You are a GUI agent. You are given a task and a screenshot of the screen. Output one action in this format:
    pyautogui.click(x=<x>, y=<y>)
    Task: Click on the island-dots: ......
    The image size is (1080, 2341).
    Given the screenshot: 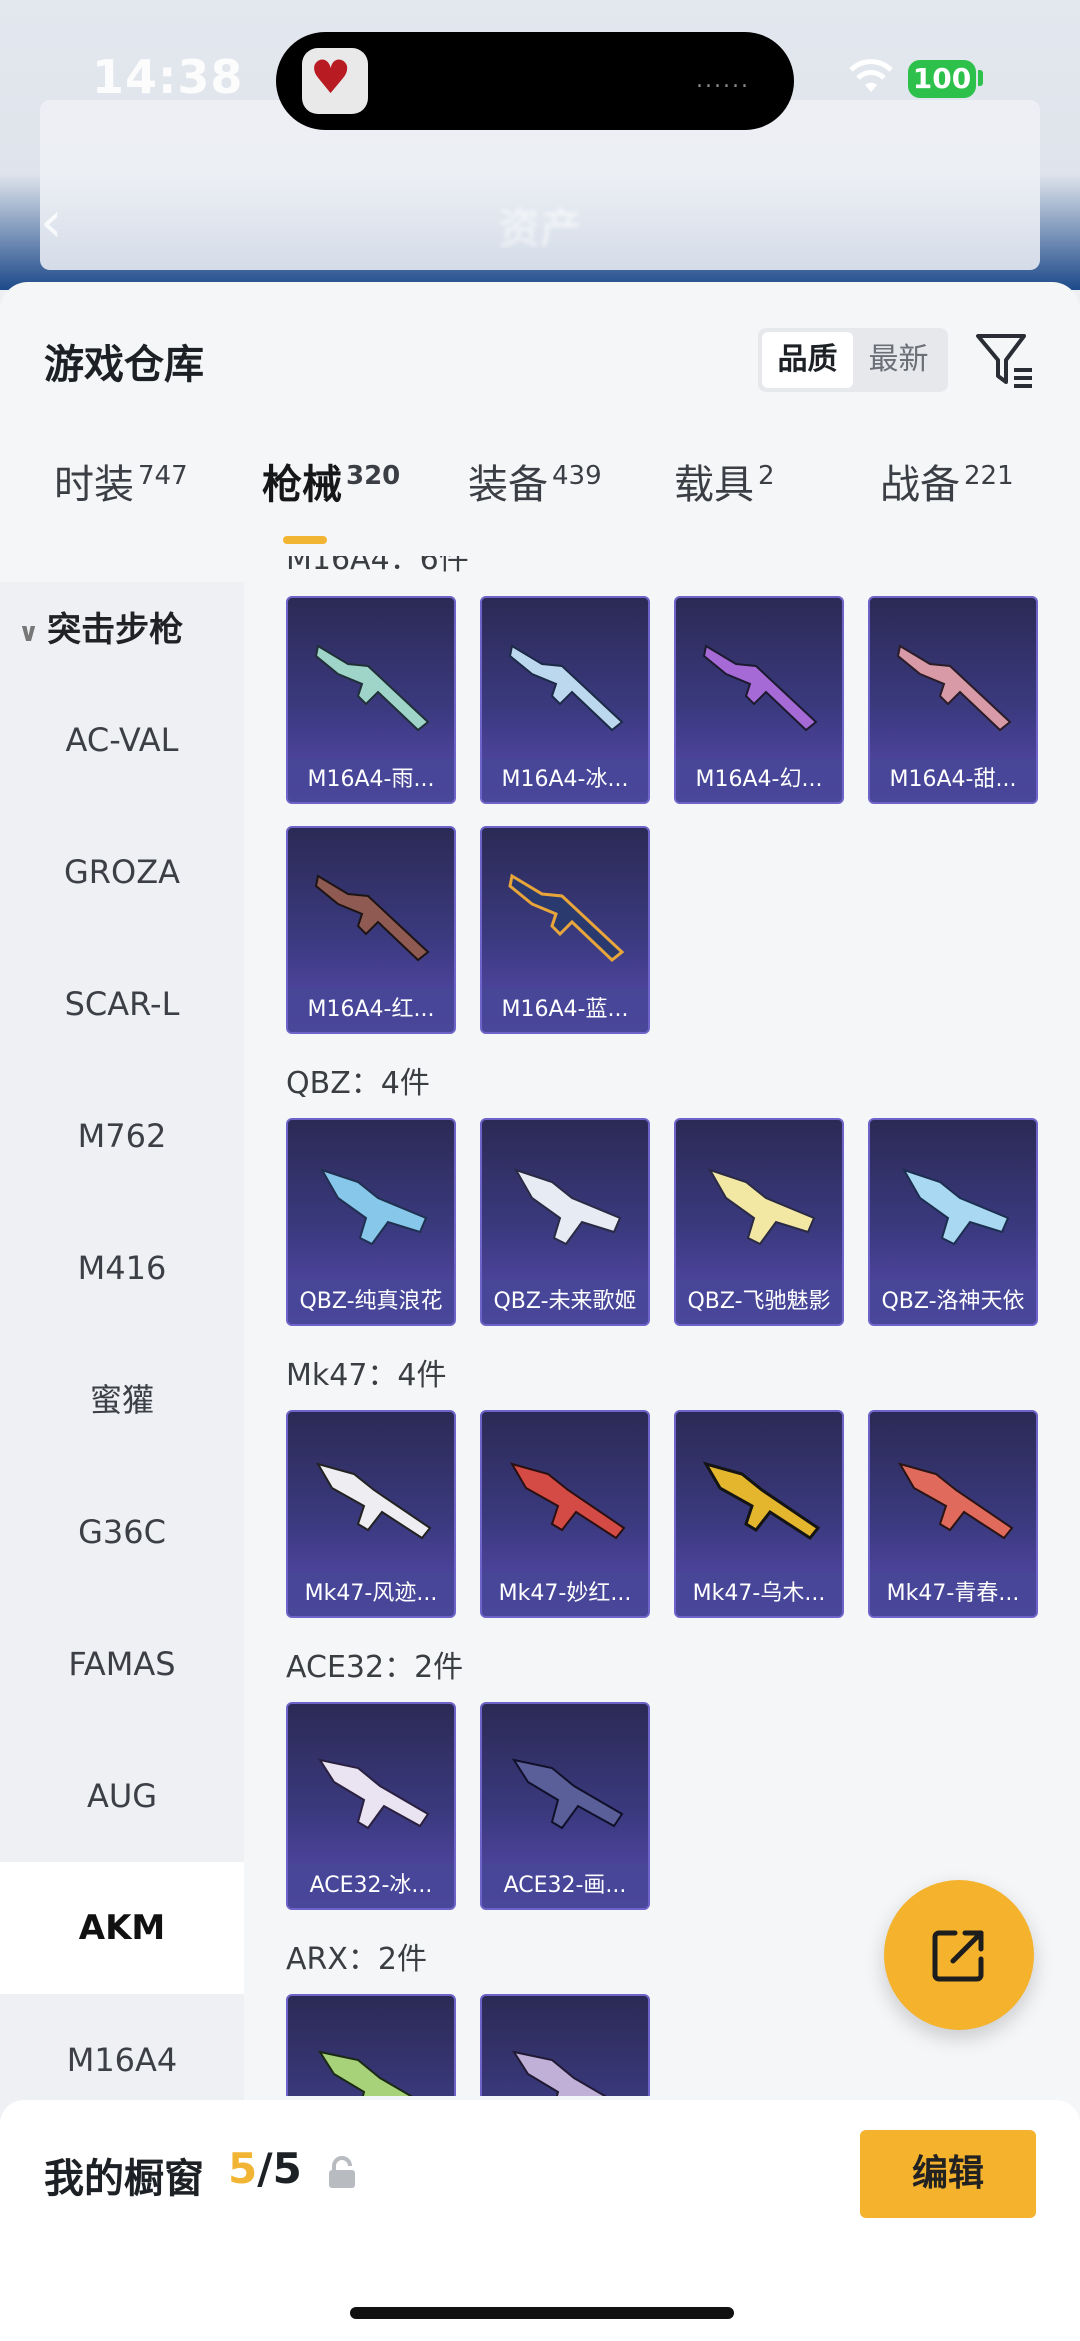 What is the action you would take?
    pyautogui.click(x=723, y=80)
    